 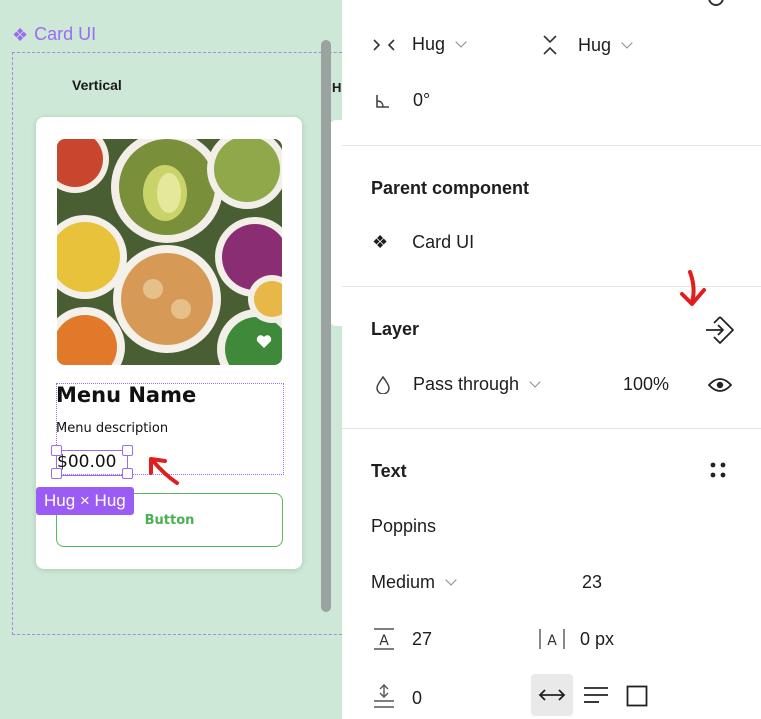 What do you see at coordinates (336, 87) in the screenshot?
I see `variant-label-horizontal: H` at bounding box center [336, 87].